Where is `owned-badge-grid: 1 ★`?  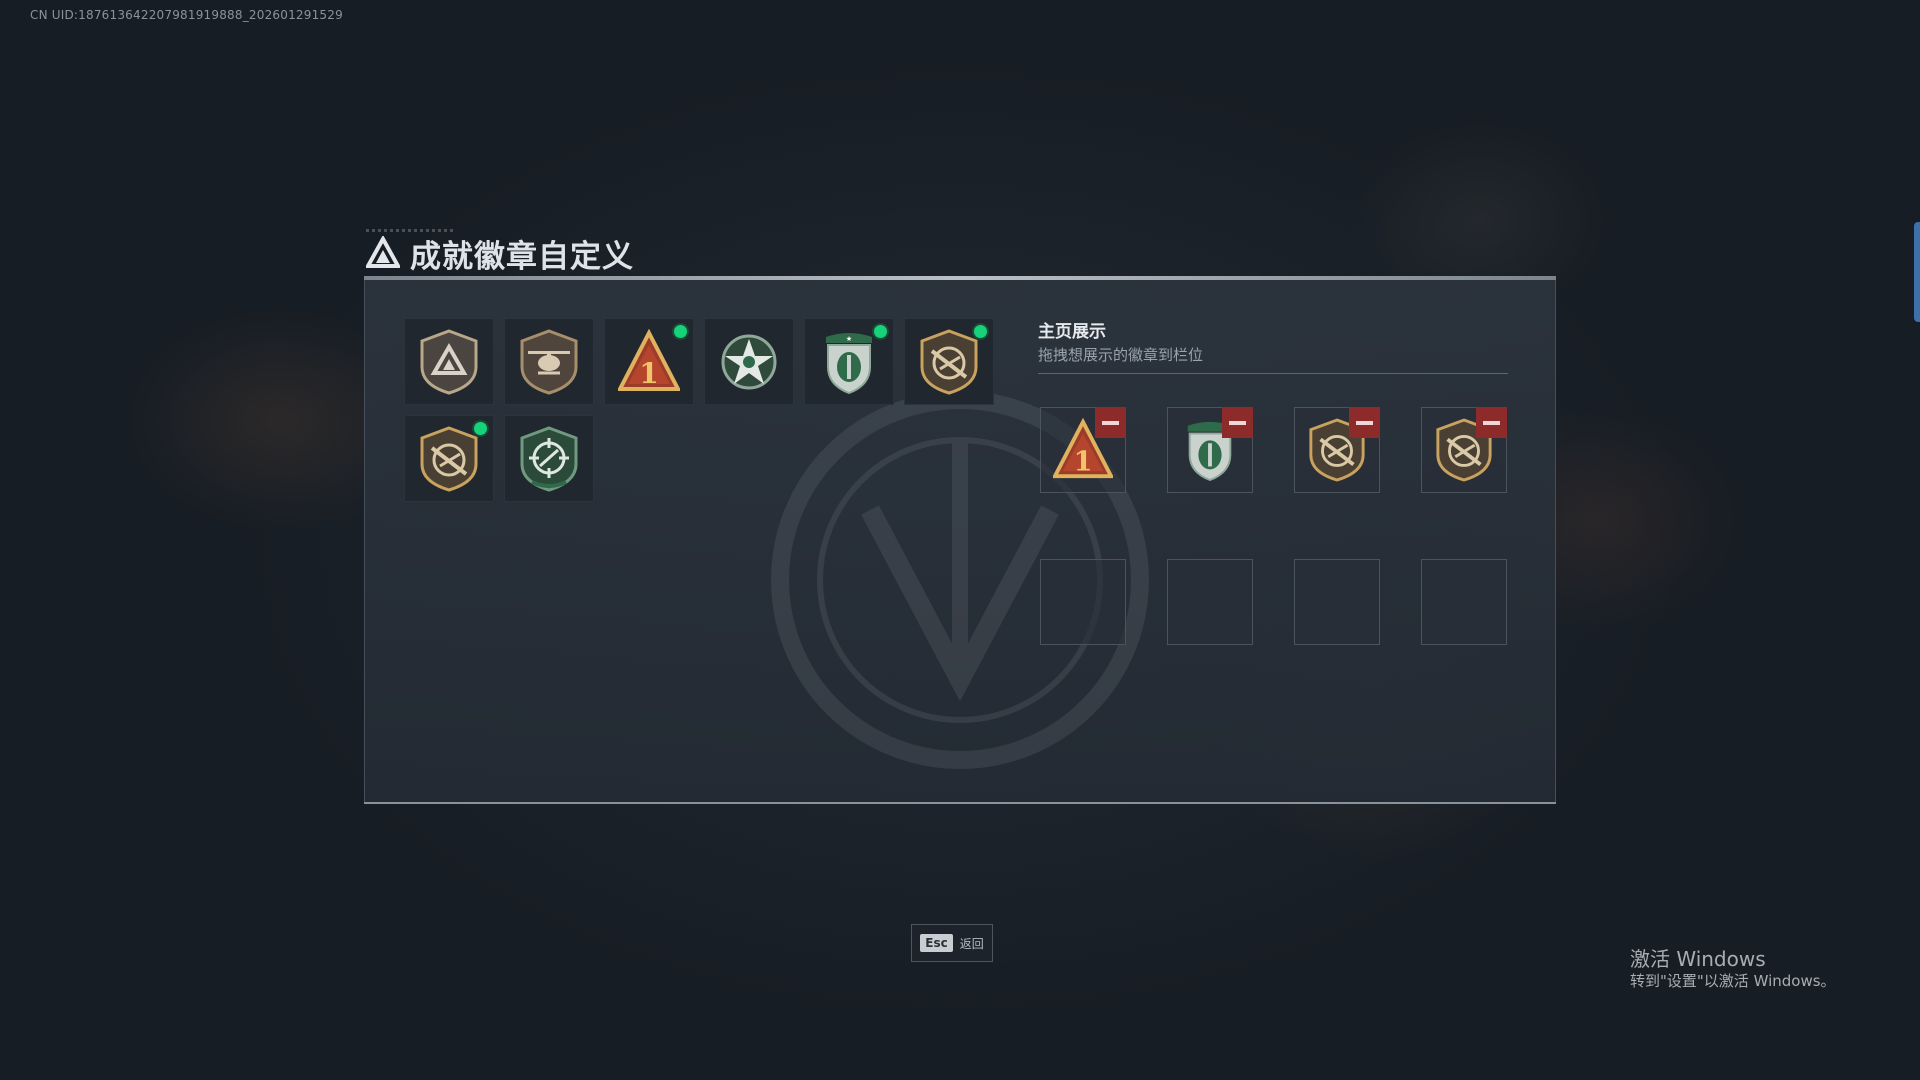 owned-badge-grid: 1 ★ is located at coordinates (704, 410).